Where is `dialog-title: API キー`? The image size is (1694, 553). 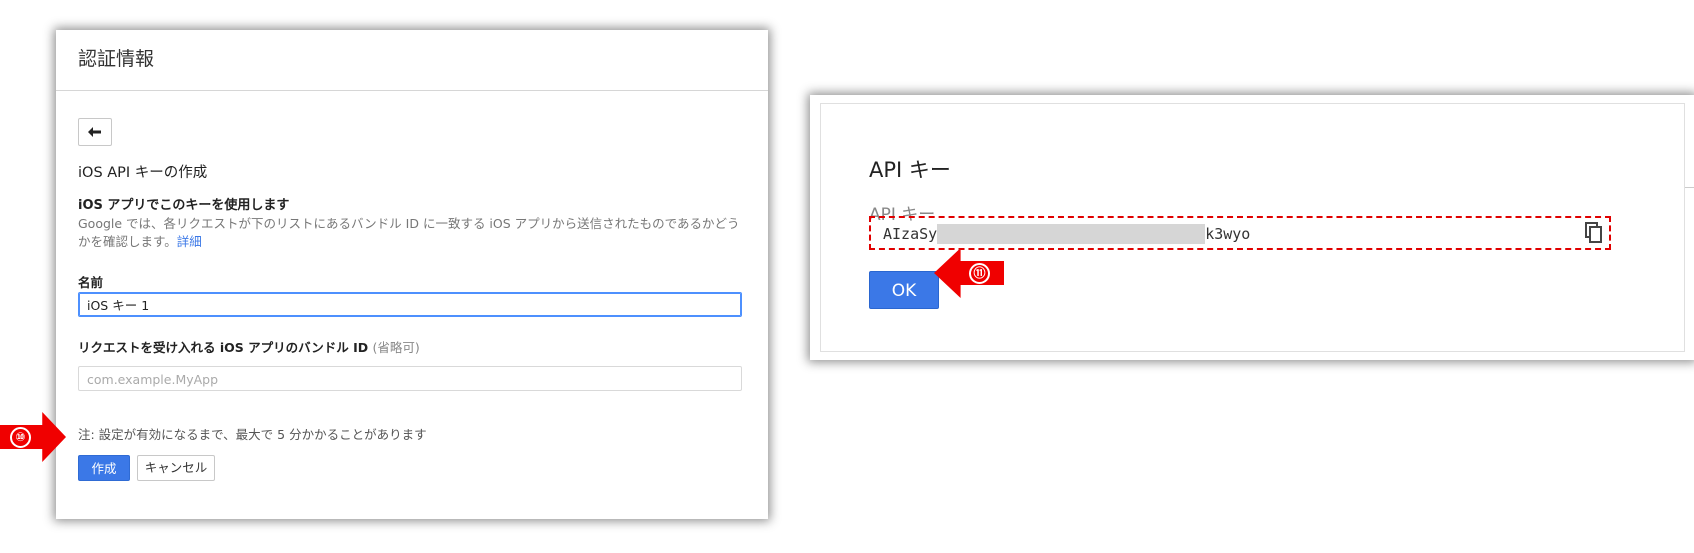 dialog-title: API キー is located at coordinates (910, 170).